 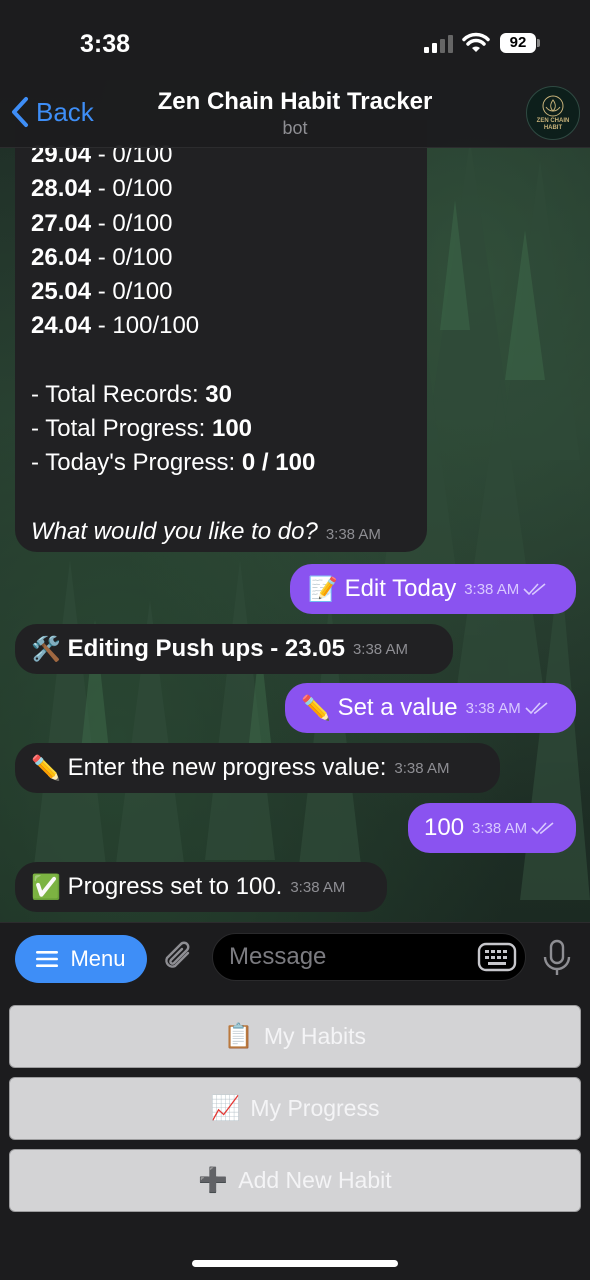 I want to click on plus-icon: ➕, so click(x=213, y=1180).